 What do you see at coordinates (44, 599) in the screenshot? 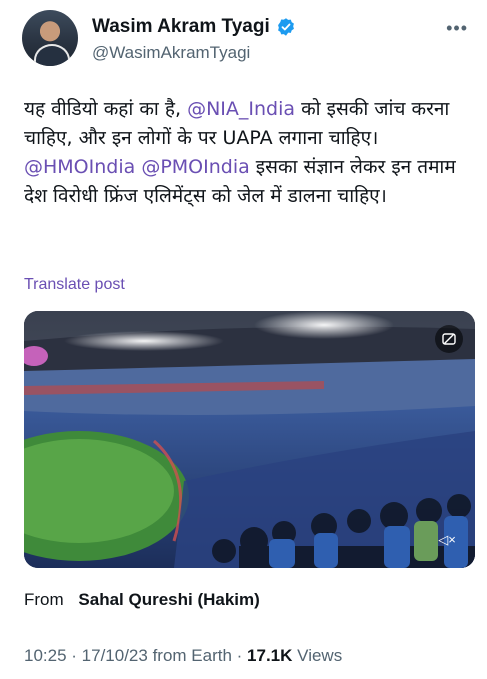
I see `source-label: From` at bounding box center [44, 599].